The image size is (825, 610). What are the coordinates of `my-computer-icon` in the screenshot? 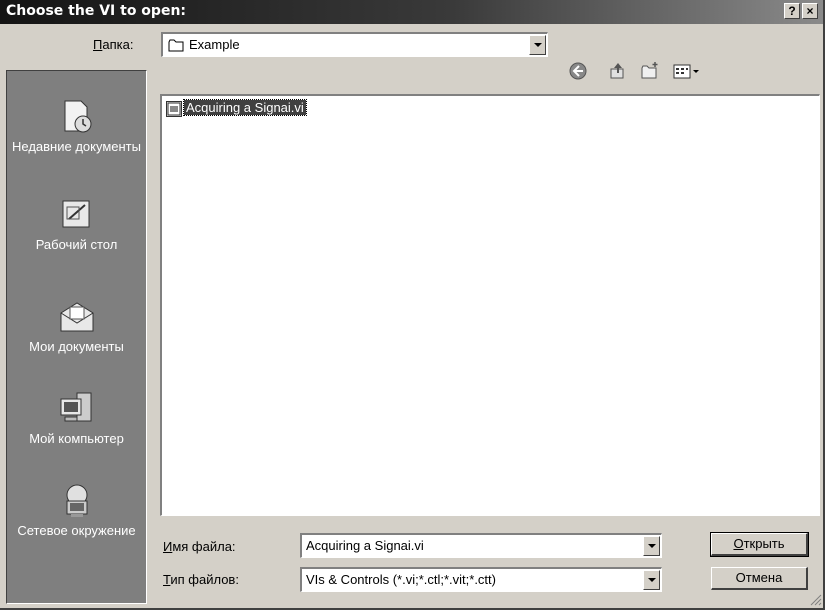 It's located at (77, 409).